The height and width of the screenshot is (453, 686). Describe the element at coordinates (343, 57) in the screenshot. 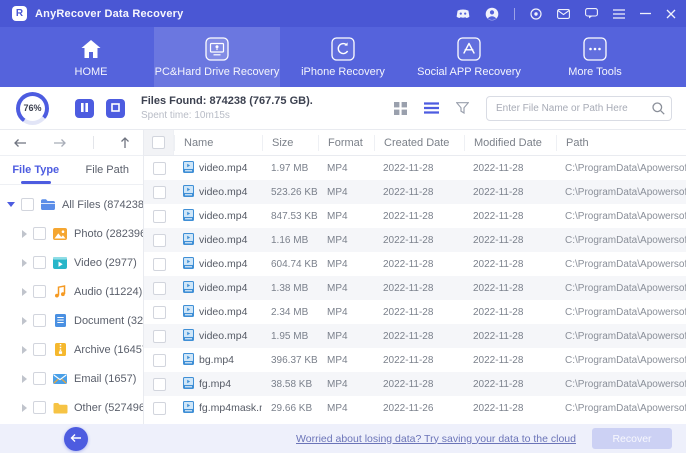

I see `nav-tab-iphone-recovery: iPhone Recovery` at that location.